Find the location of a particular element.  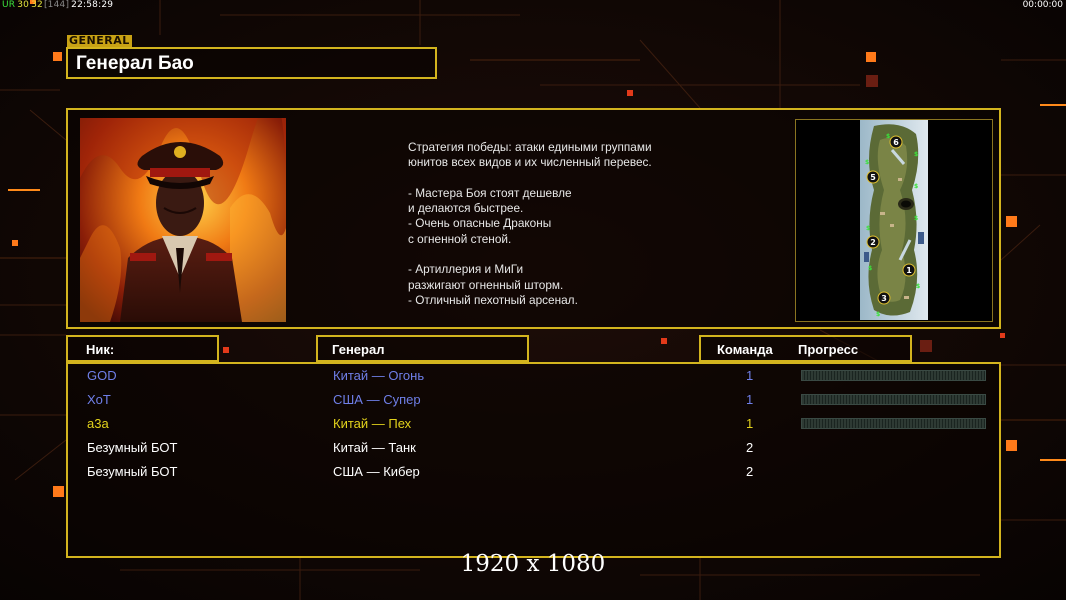

map-preview: 6 5 2 1 3 $ $ $ $ $ $ $ $ $ is located at coordinates (894, 220).